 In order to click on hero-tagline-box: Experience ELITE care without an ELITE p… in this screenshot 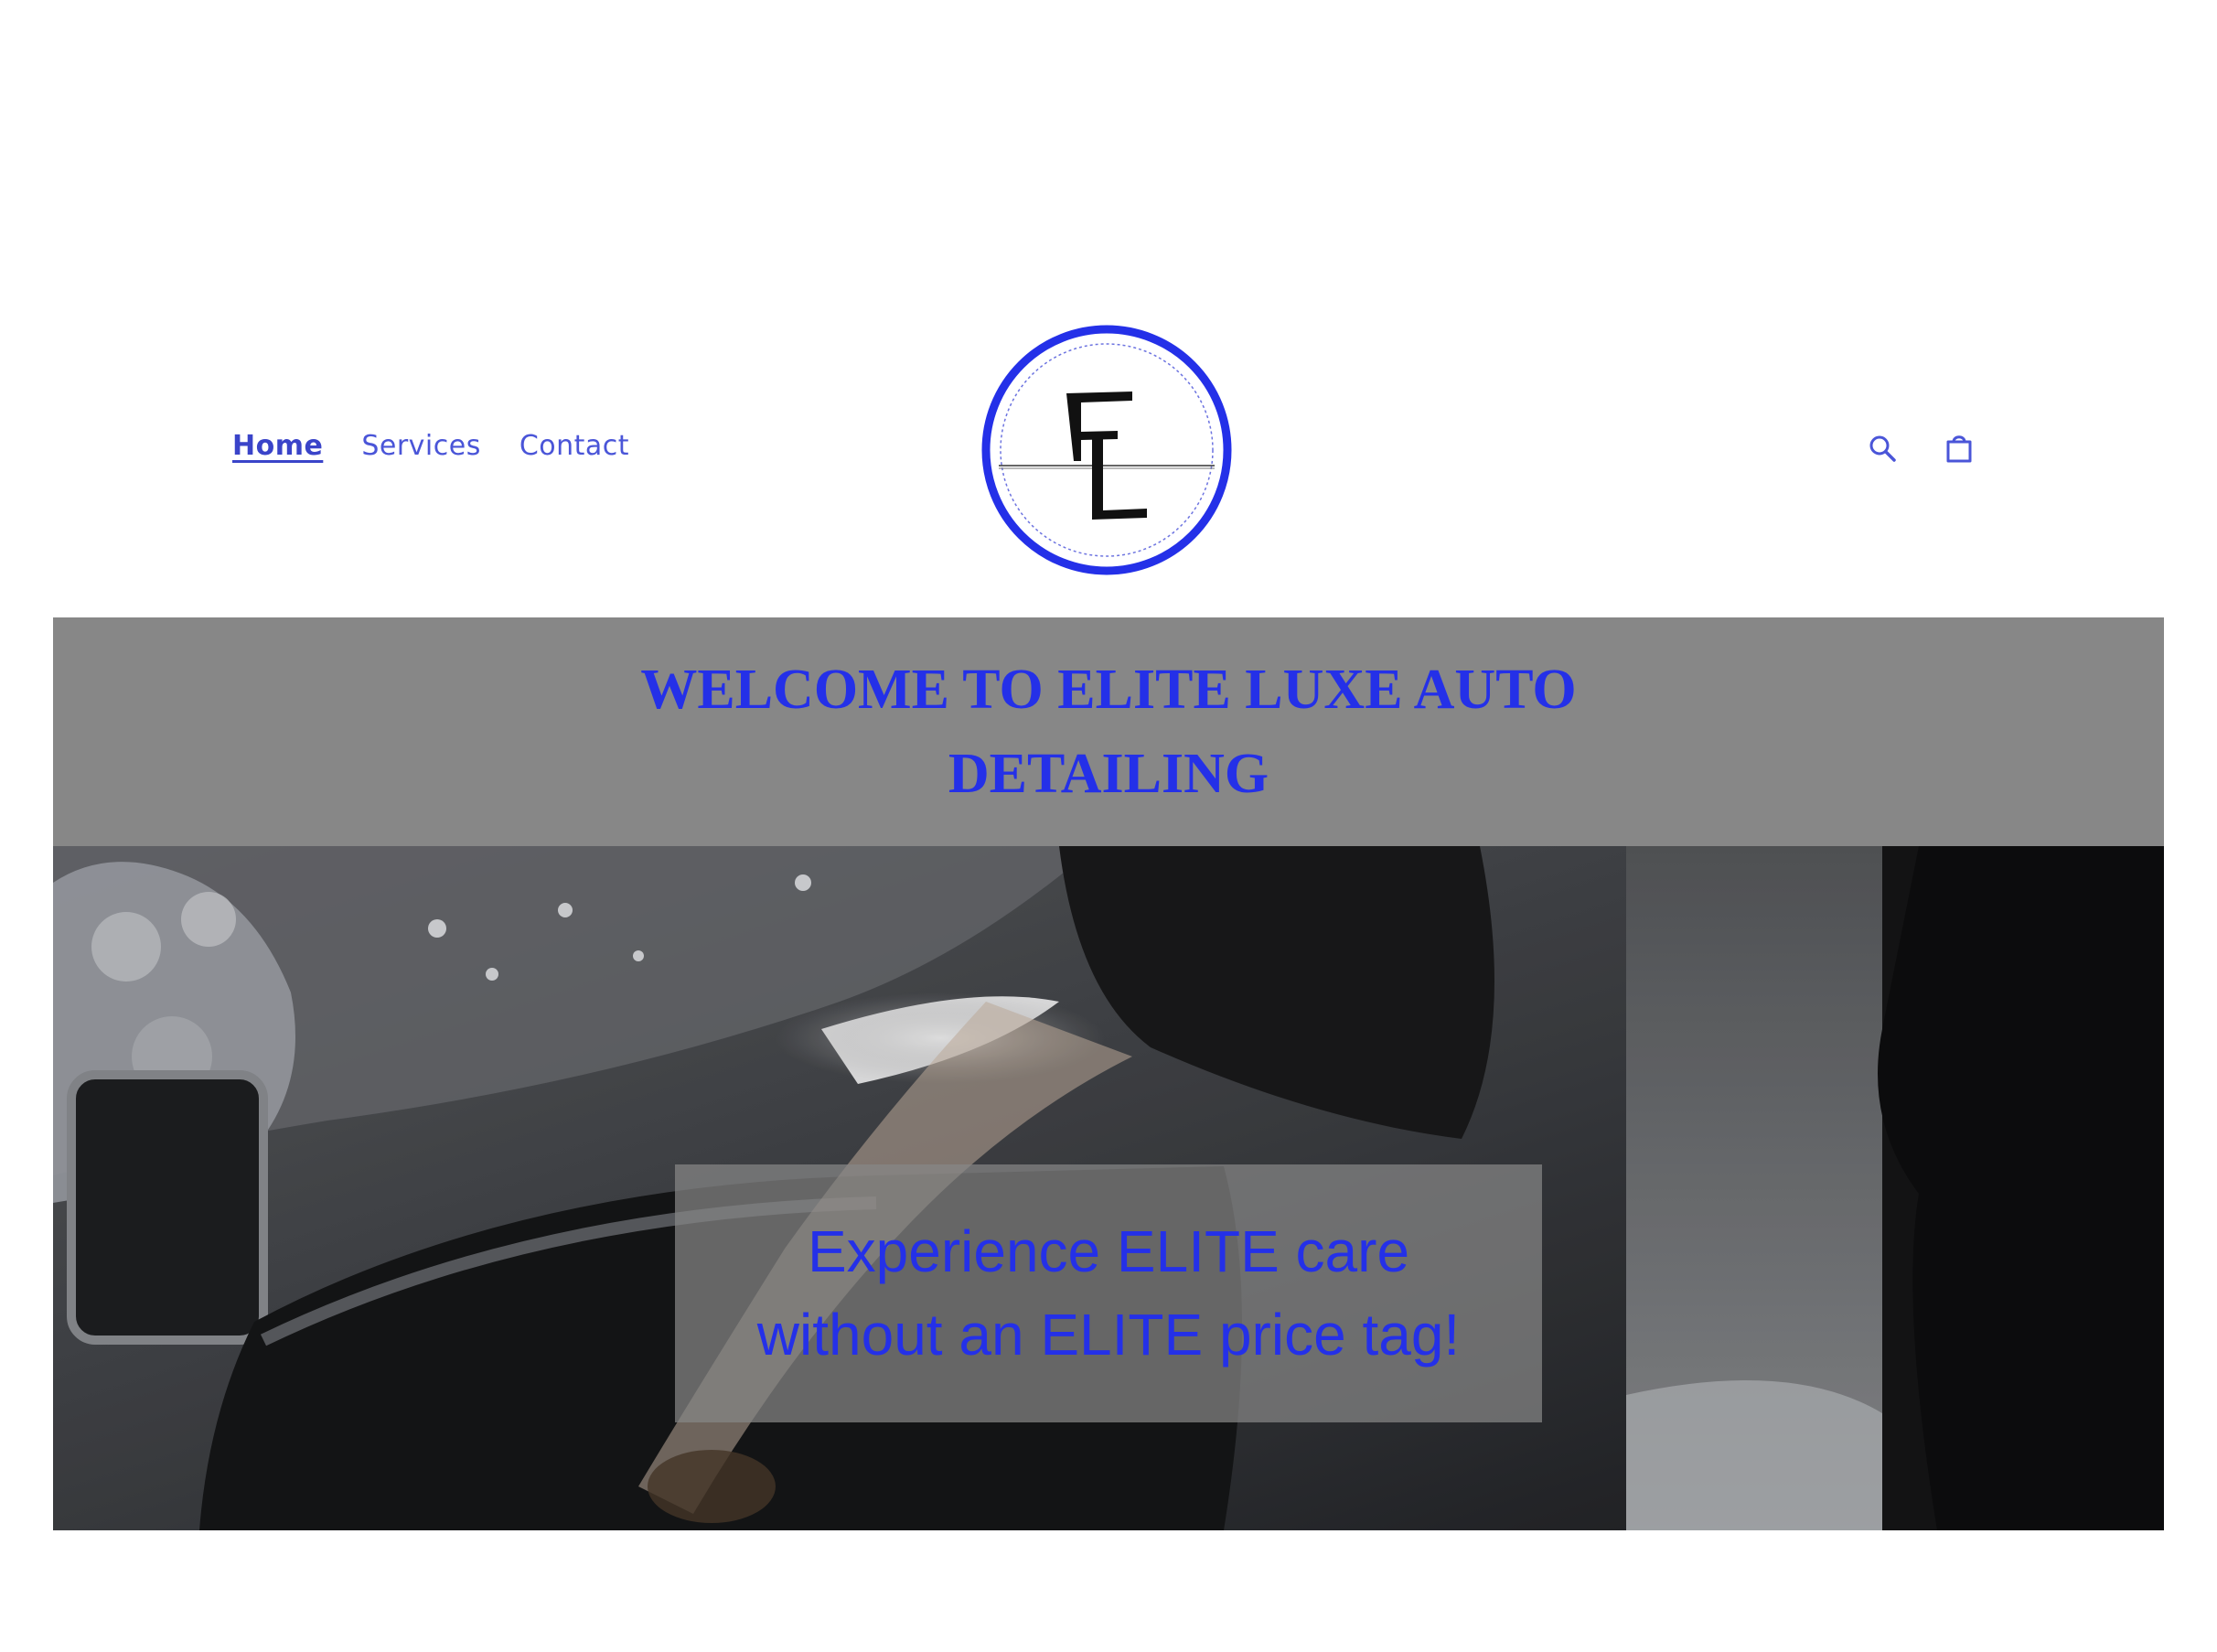, I will do `click(1108, 1293)`.